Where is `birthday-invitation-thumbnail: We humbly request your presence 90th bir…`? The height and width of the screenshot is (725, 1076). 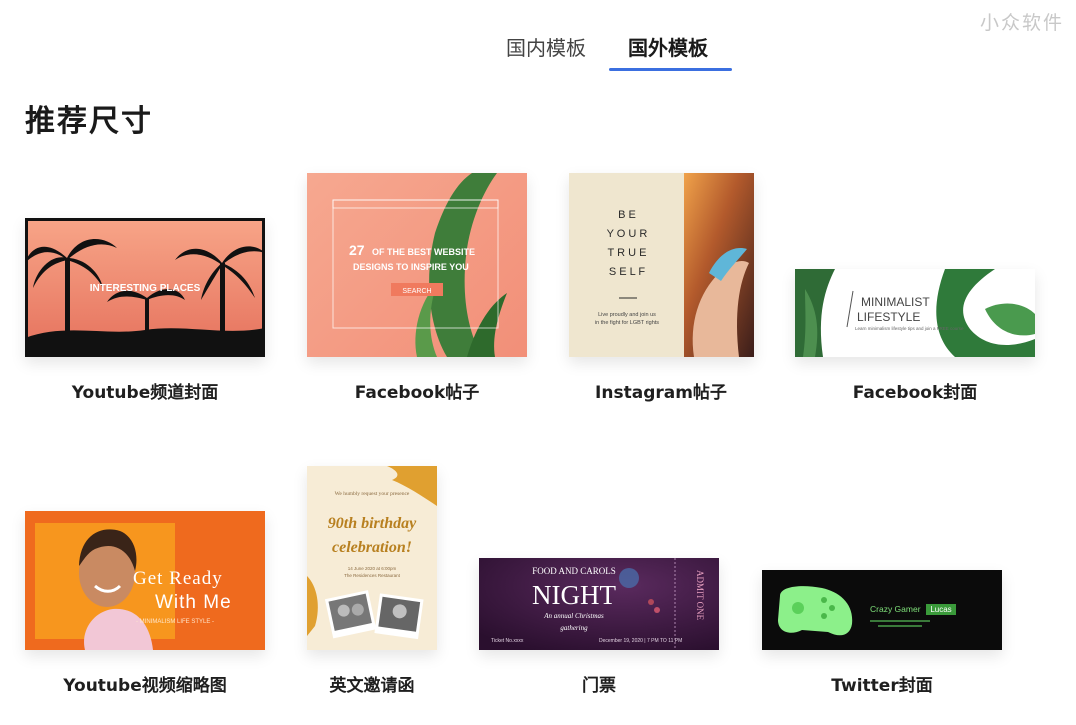 birthday-invitation-thumbnail: We humbly request your presence 90th bir… is located at coordinates (372, 553).